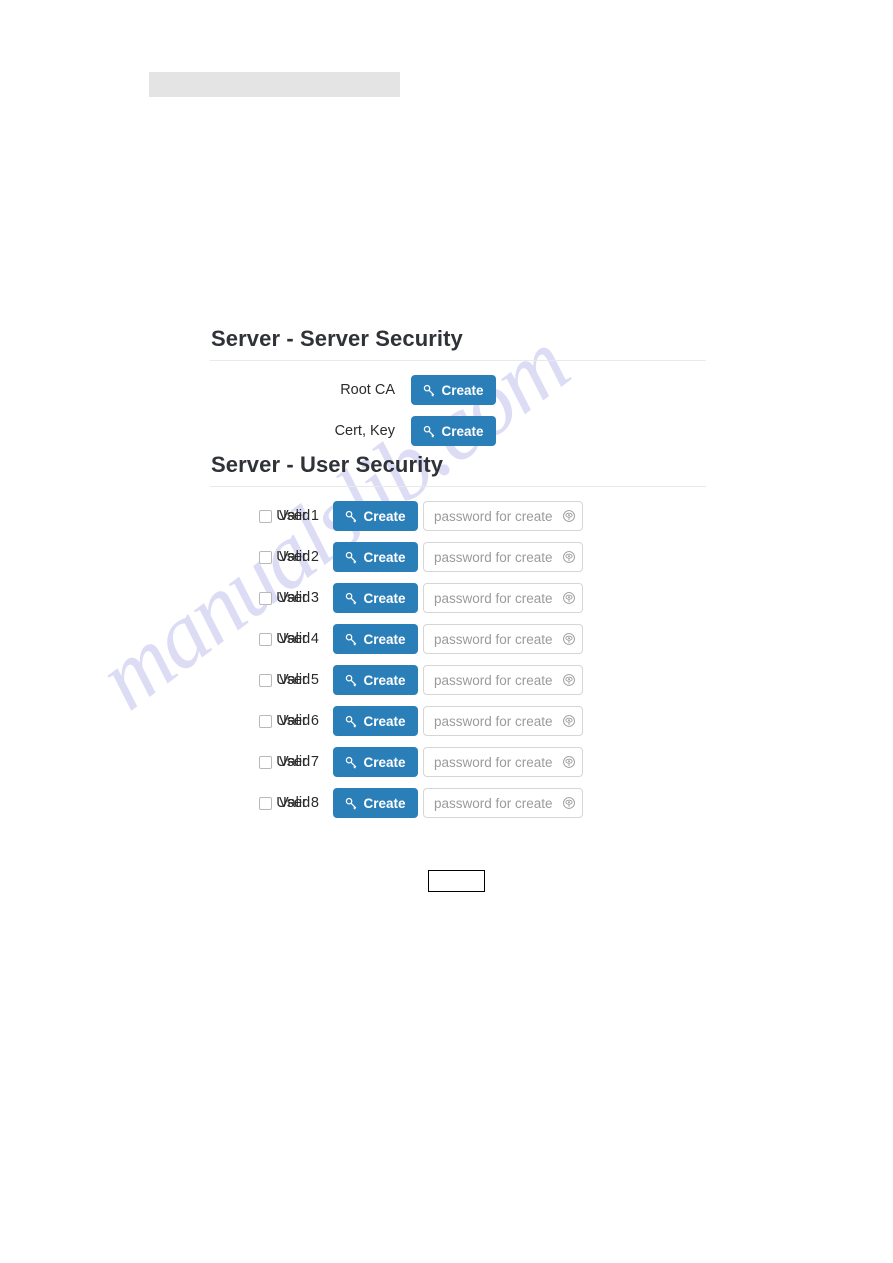  What do you see at coordinates (274, 84) in the screenshot?
I see `top-gray-bar` at bounding box center [274, 84].